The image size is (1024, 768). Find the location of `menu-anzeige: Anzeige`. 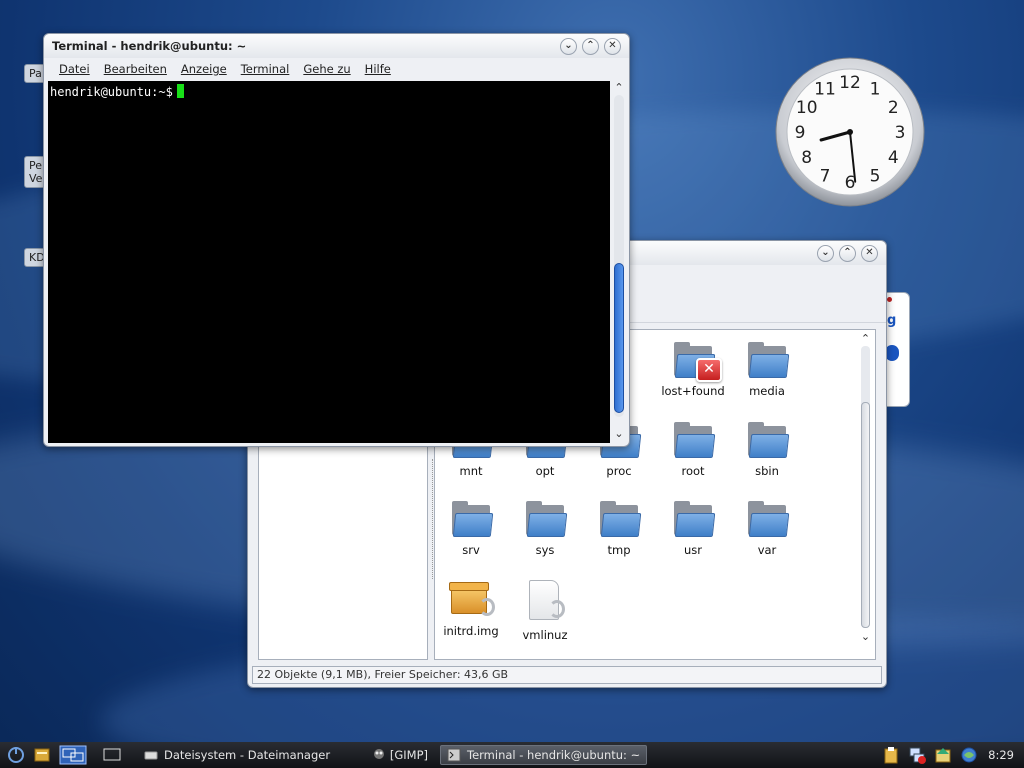

menu-anzeige: Anzeige is located at coordinates (204, 69).